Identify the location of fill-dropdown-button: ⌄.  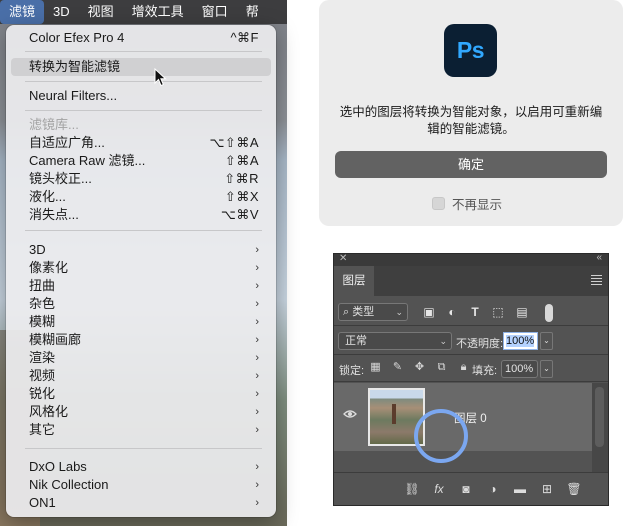
(546, 369).